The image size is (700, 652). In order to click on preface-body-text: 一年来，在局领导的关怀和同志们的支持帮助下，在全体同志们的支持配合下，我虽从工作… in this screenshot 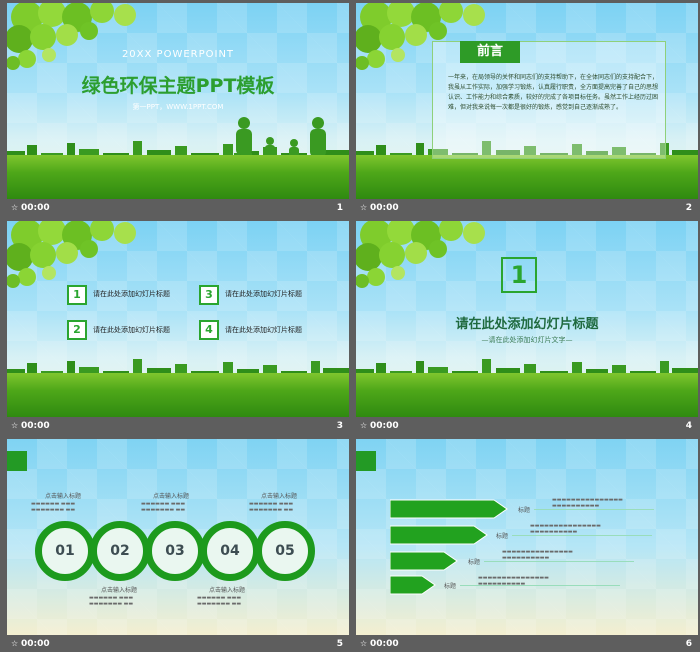, I will do `click(553, 92)`.